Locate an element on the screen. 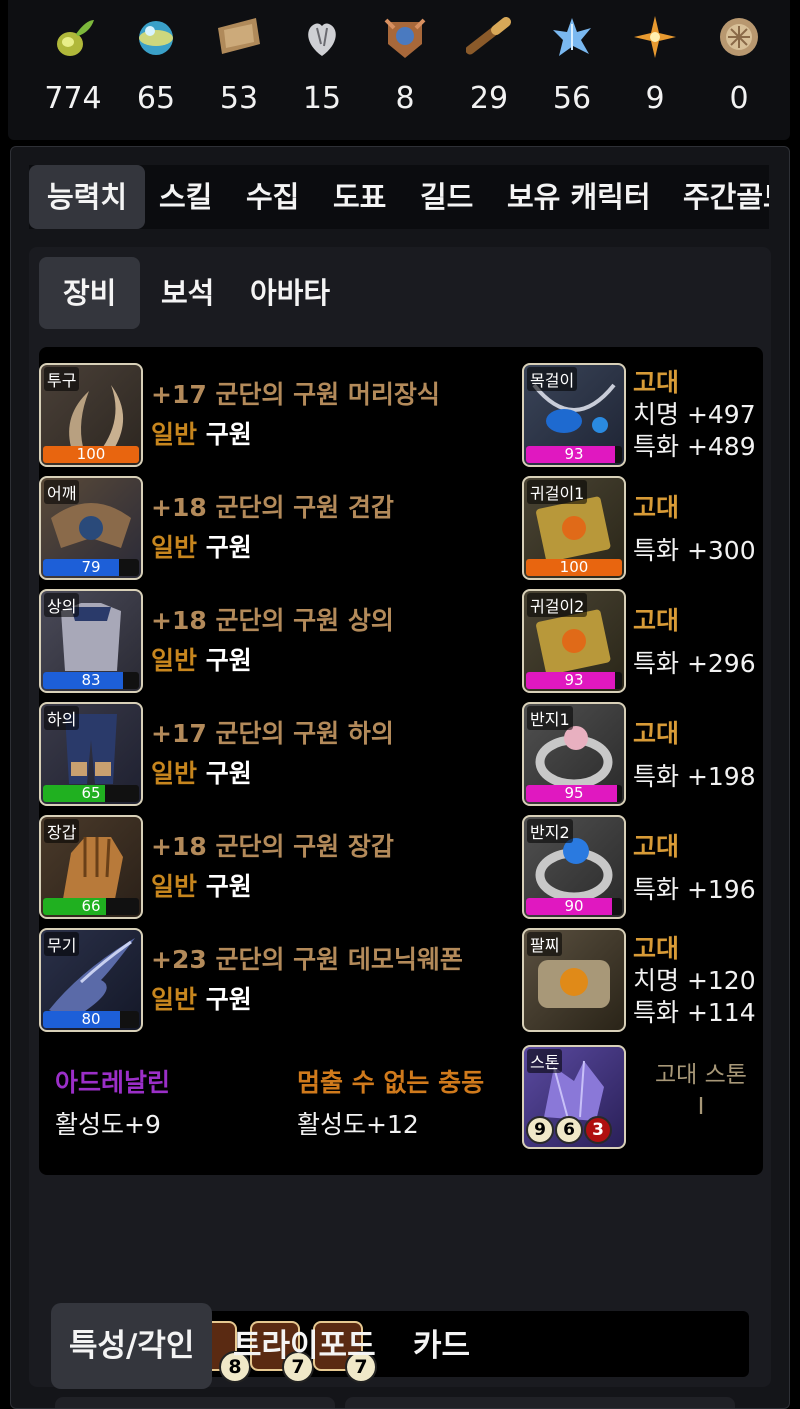 This screenshot has width=800, height=1409. world-tree-leaf-icon is located at coordinates (572, 37).